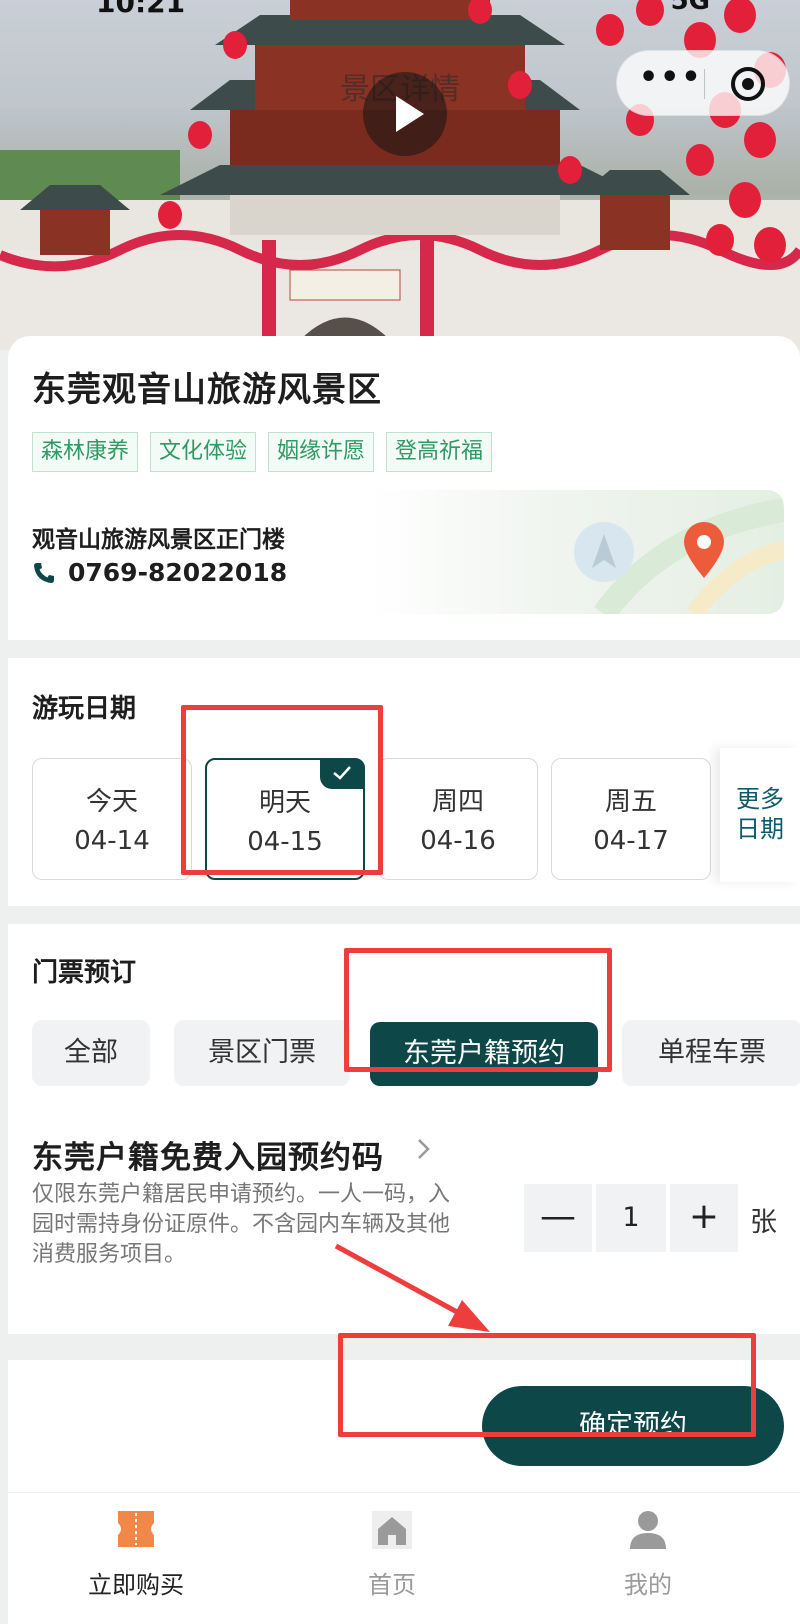 This screenshot has height=1624, width=800. Describe the element at coordinates (763, 1222) in the screenshot. I see `quantity-unit: 张` at that location.